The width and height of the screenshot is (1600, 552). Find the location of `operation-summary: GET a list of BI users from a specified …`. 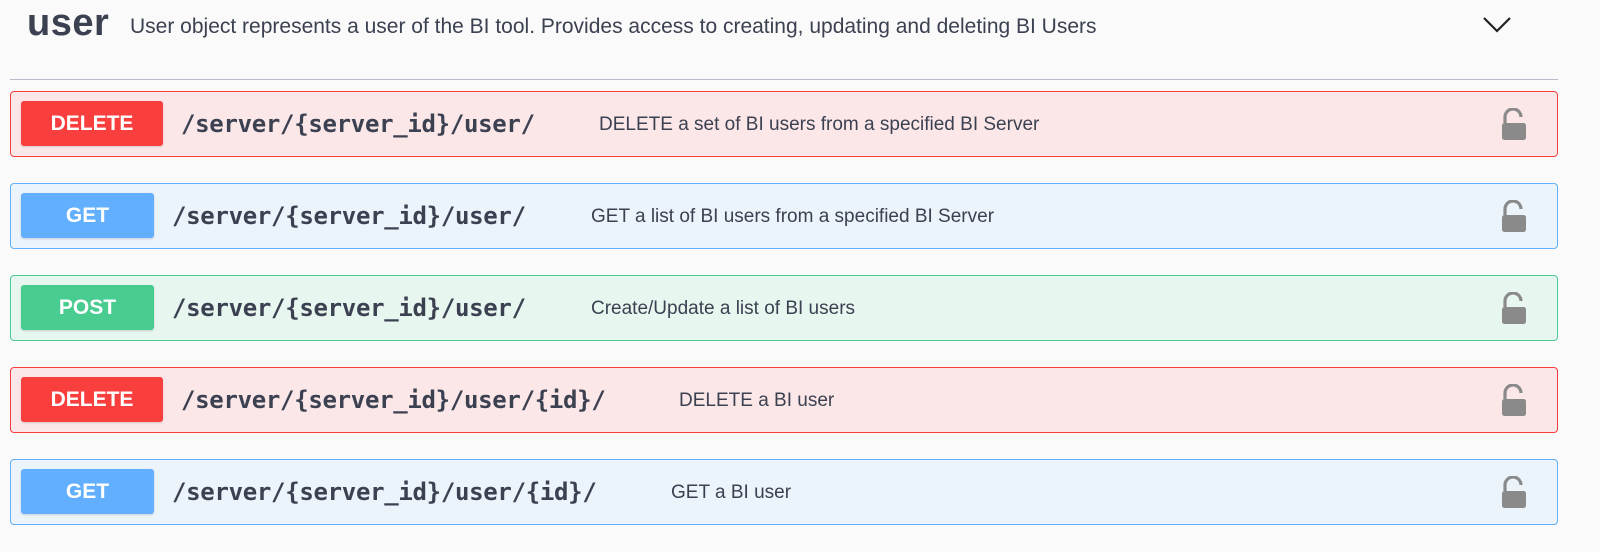

operation-summary: GET a list of BI users from a specified … is located at coordinates (793, 216).